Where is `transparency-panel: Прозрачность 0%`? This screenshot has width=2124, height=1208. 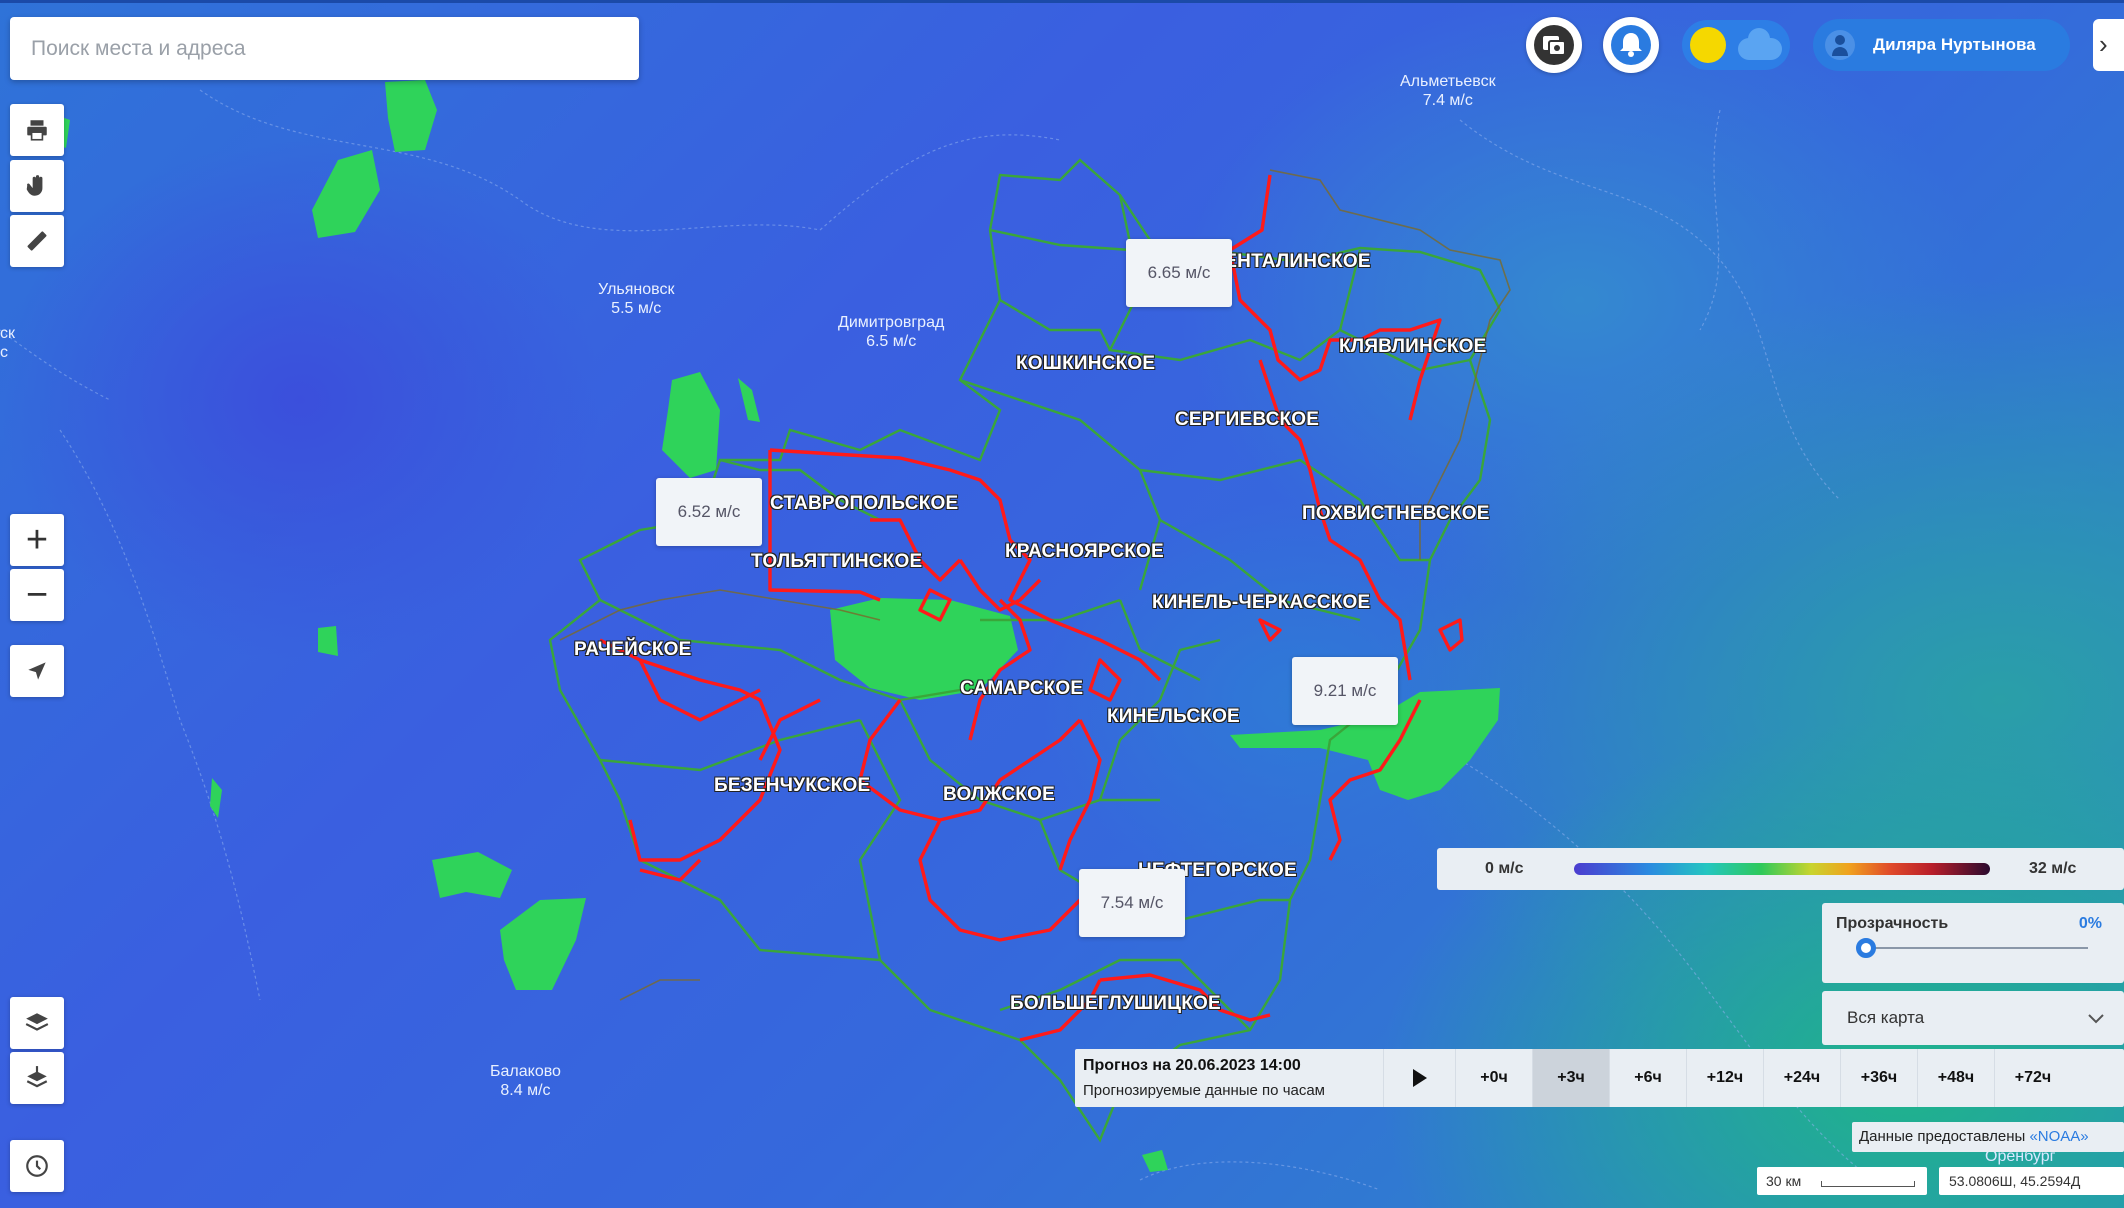 transparency-panel: Прозрачность 0% is located at coordinates (1973, 943).